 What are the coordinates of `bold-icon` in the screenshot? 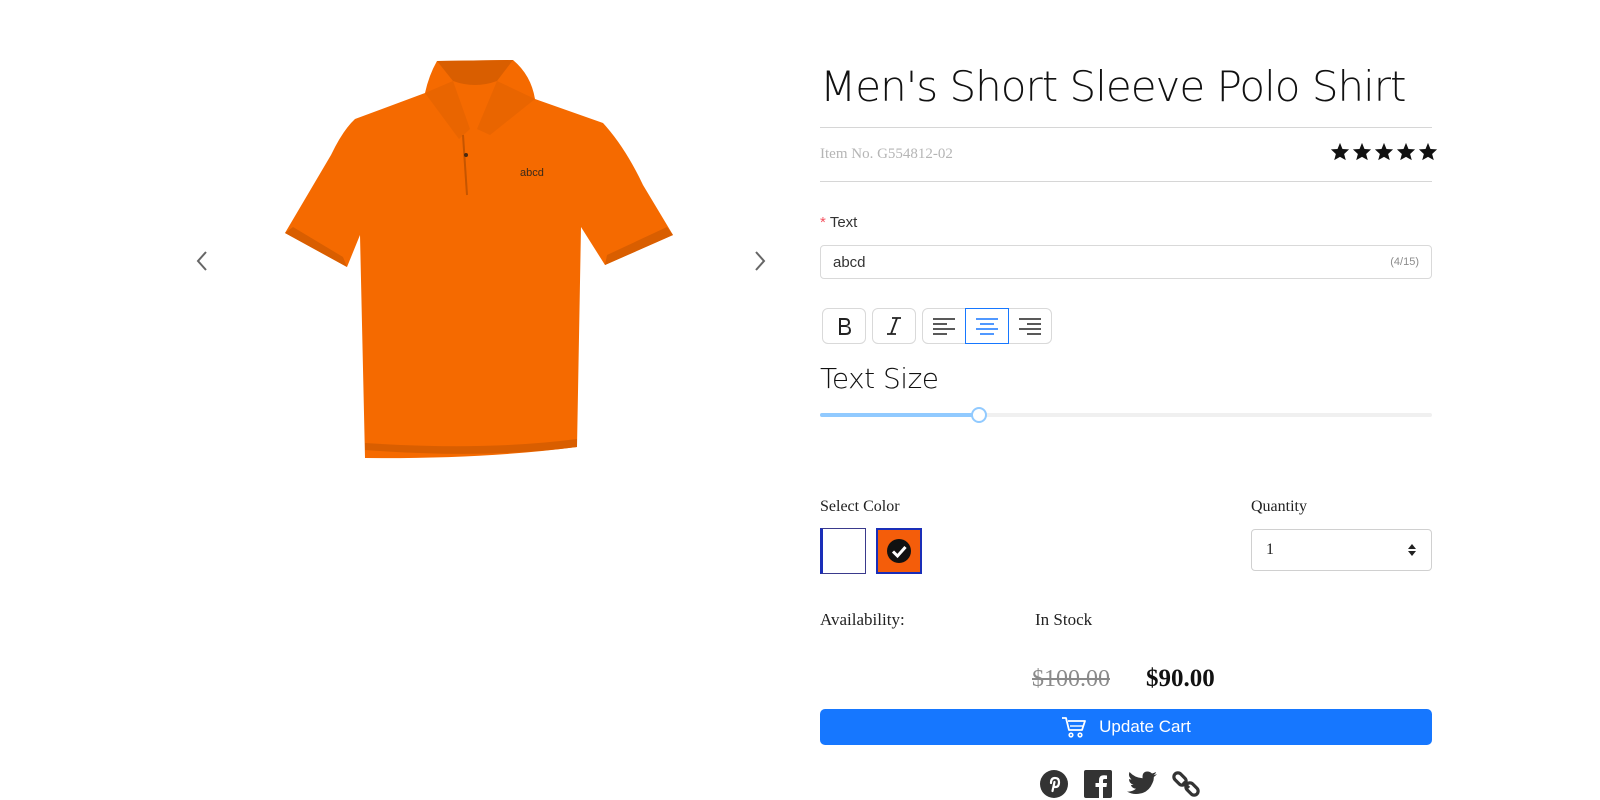 It's located at (845, 326).